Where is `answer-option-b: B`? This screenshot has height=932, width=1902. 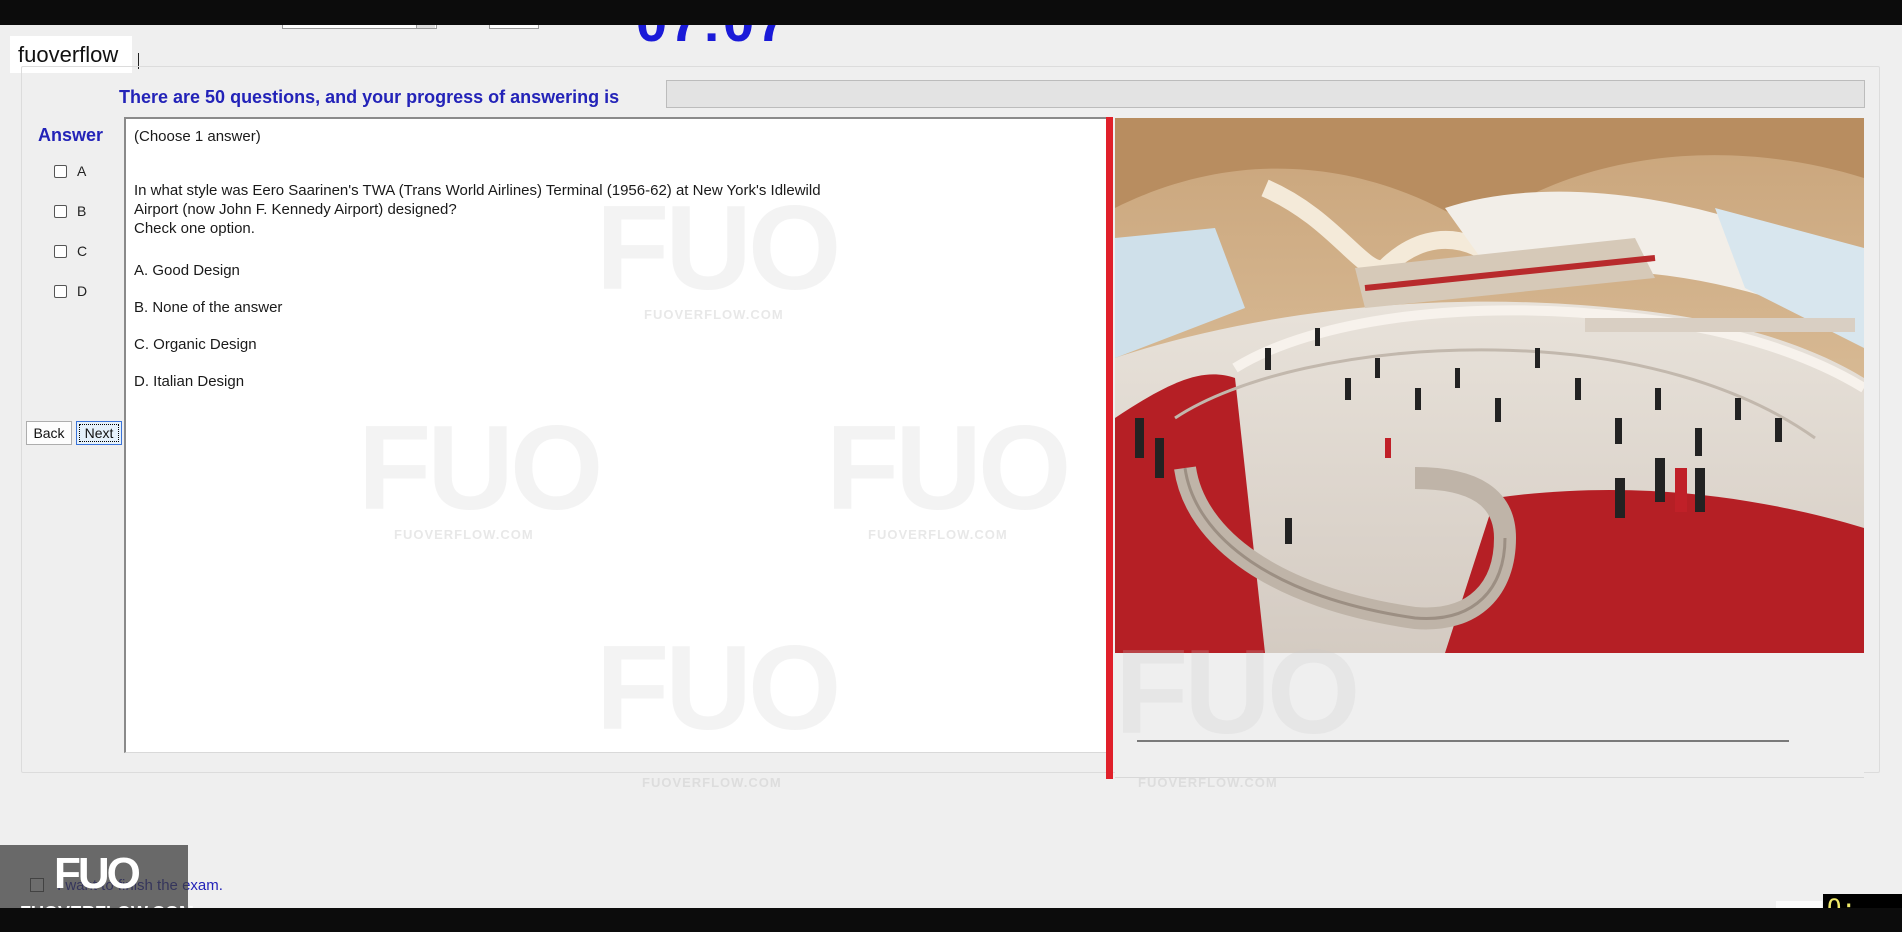
answer-option-b: B is located at coordinates (70, 211).